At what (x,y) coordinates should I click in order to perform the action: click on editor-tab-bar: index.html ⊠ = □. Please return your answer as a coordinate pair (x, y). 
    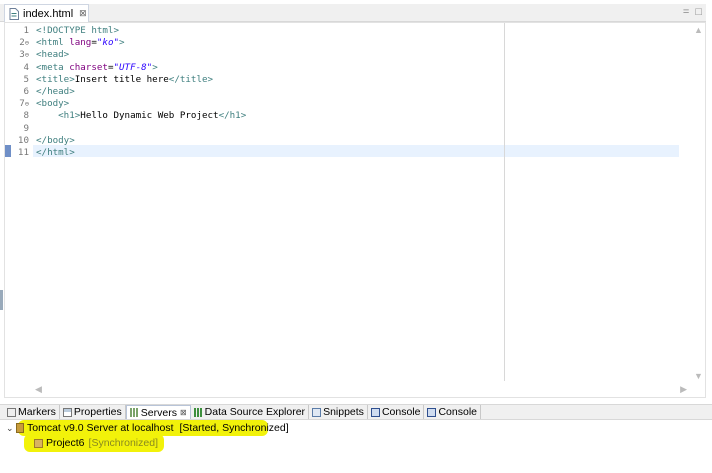
    Looking at the image, I should click on (353, 13).